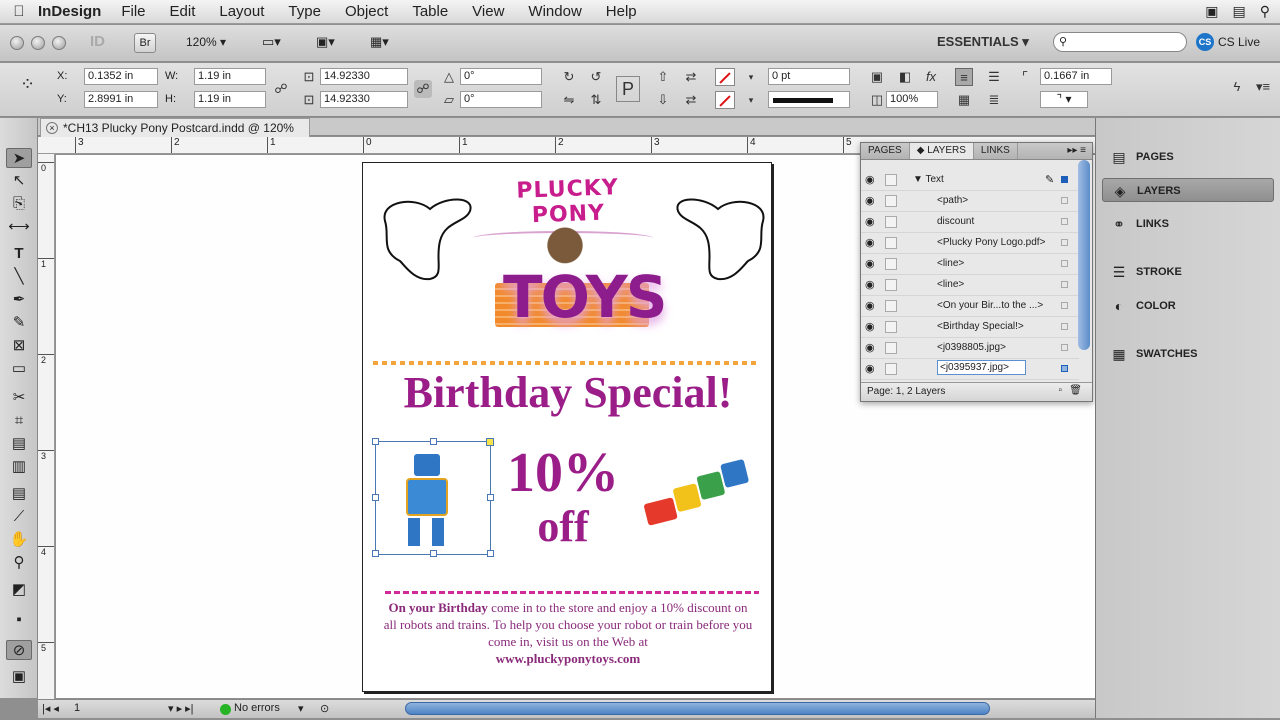  Describe the element at coordinates (19, 398) in the screenshot. I see `scissors-tool-icon: ✂` at that location.